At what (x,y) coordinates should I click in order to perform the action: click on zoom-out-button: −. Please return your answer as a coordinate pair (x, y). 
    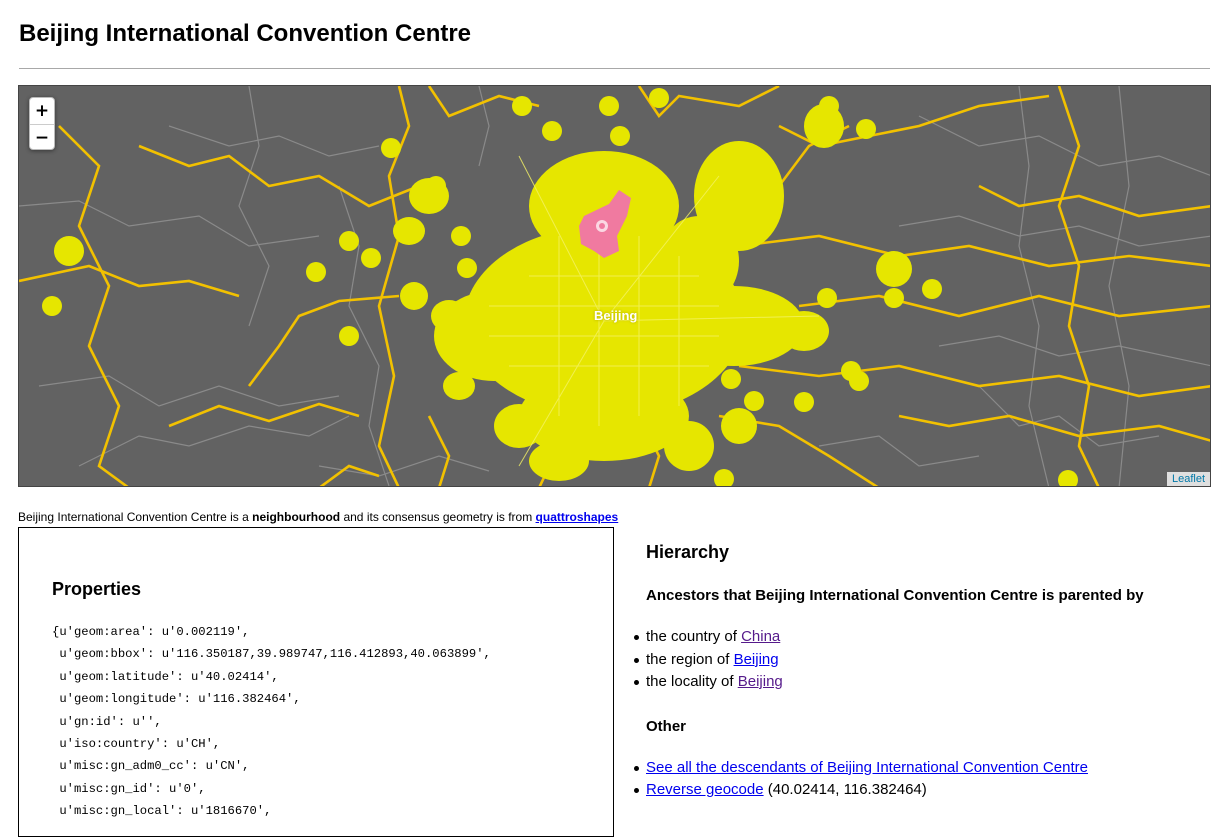
    Looking at the image, I should click on (42, 136).